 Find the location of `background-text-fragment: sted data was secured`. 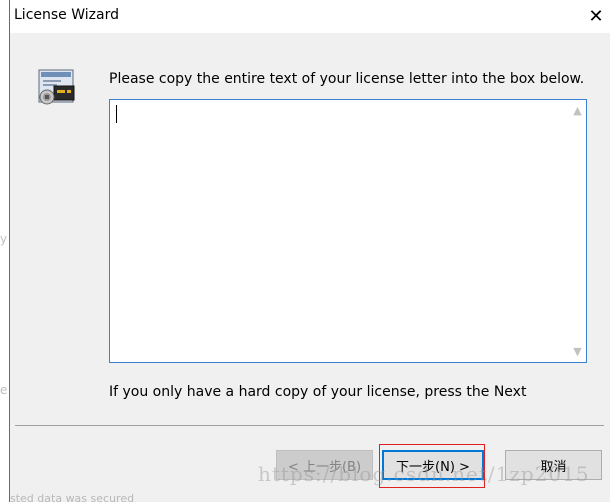

background-text-fragment: sted data was secured is located at coordinates (72, 497).